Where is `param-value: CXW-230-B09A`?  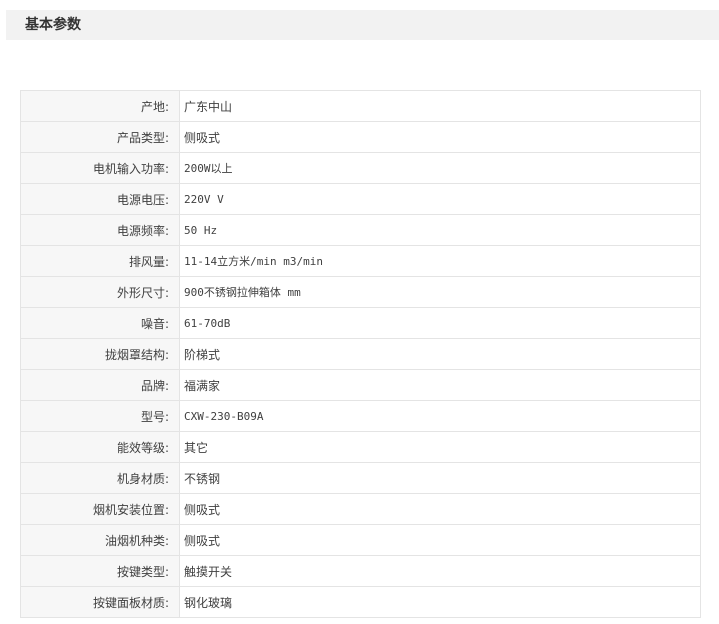
param-value: CXW-230-B09A is located at coordinates (440, 416).